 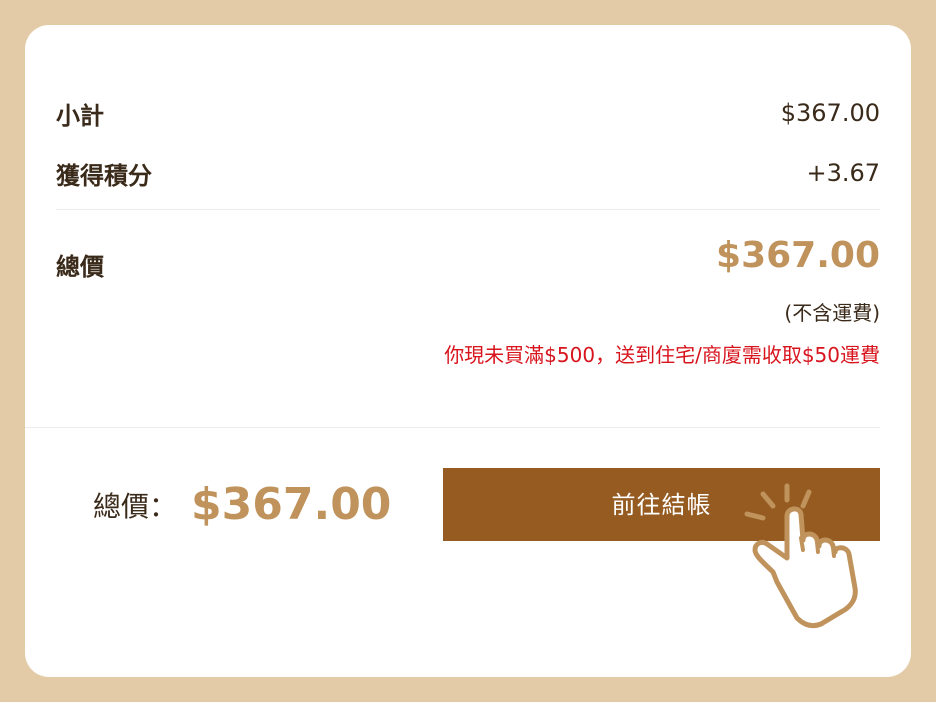 I want to click on subtotal-value: $367.00, so click(x=830, y=113).